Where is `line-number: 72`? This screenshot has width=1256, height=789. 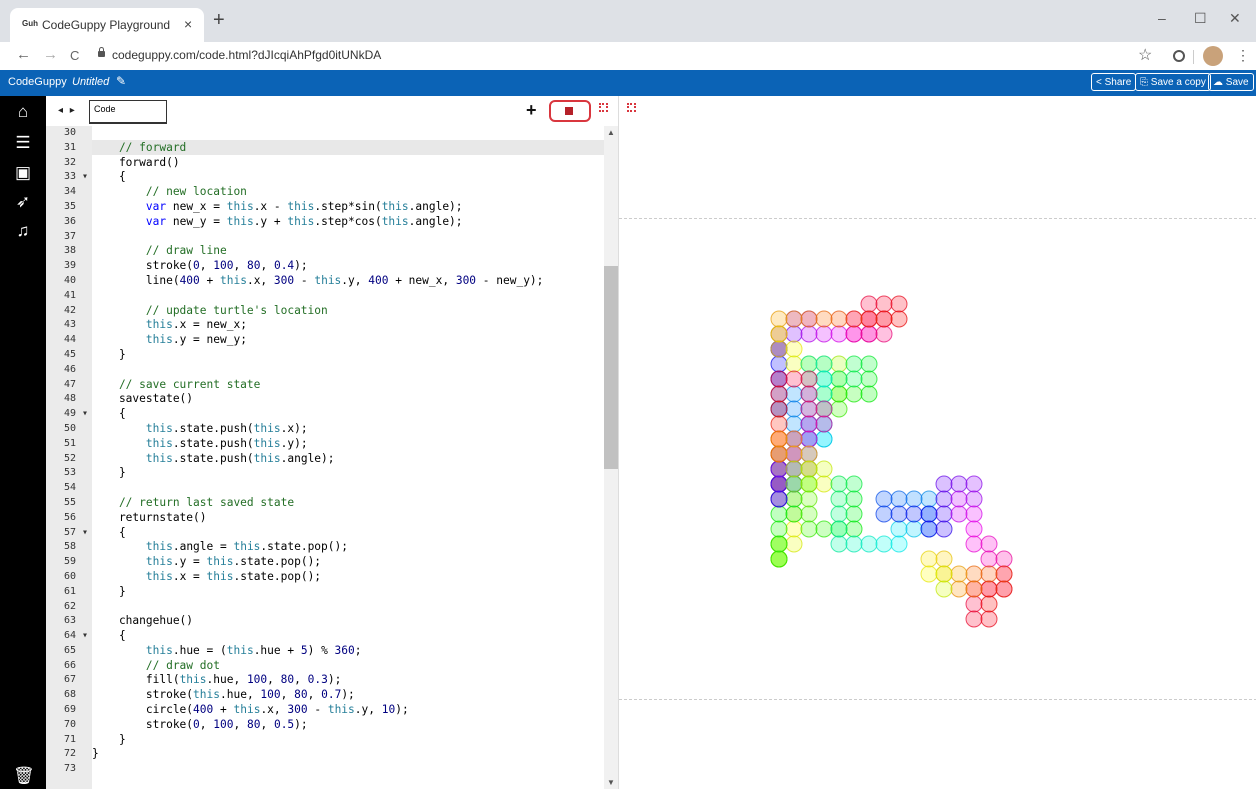 line-number: 72 is located at coordinates (70, 754).